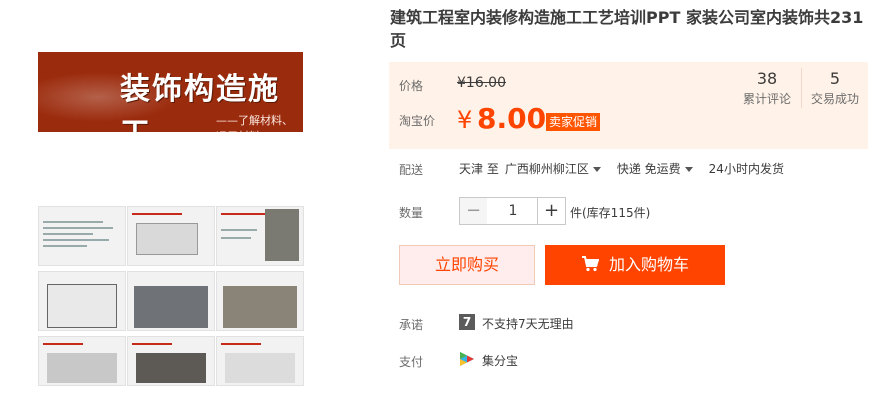 This screenshot has width=874, height=403. What do you see at coordinates (648, 264) in the screenshot?
I see `add-to-cart-label: 加入购物车` at bounding box center [648, 264].